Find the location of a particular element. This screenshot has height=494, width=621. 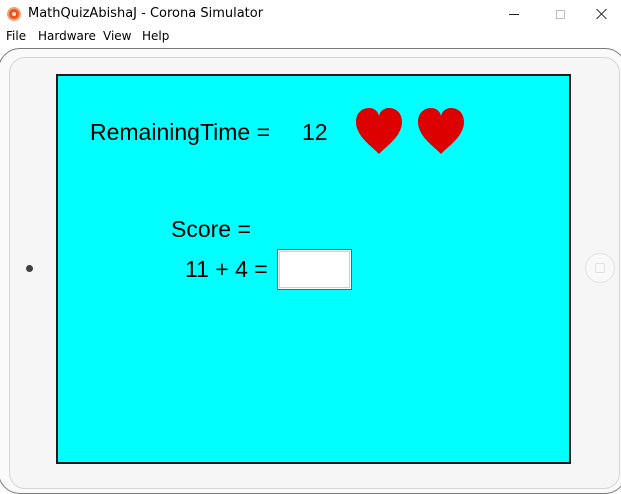

home-button is located at coordinates (600, 268).